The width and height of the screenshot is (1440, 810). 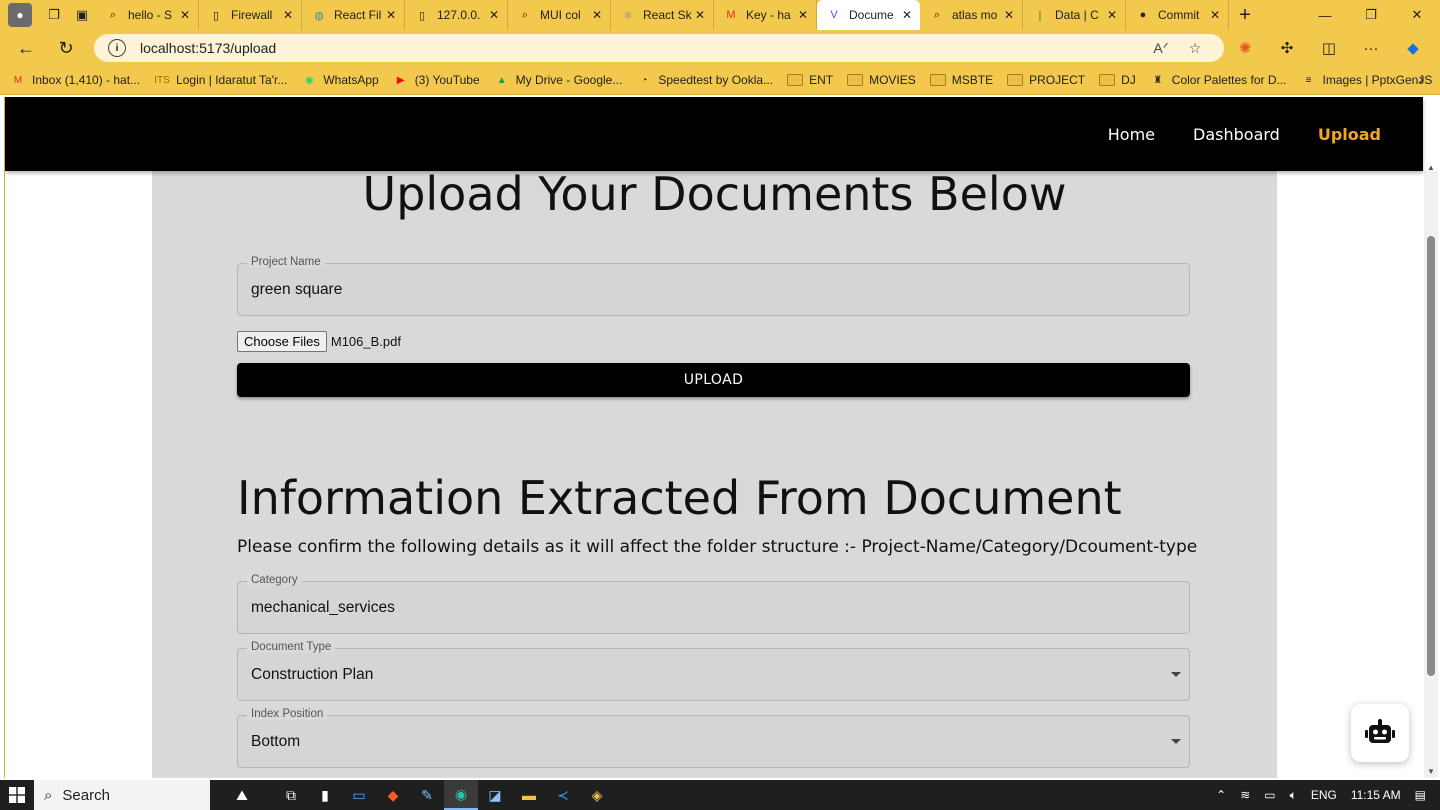 I want to click on bookmark-item: ≡ Images | PptxGenJS, so click(x=1367, y=80).